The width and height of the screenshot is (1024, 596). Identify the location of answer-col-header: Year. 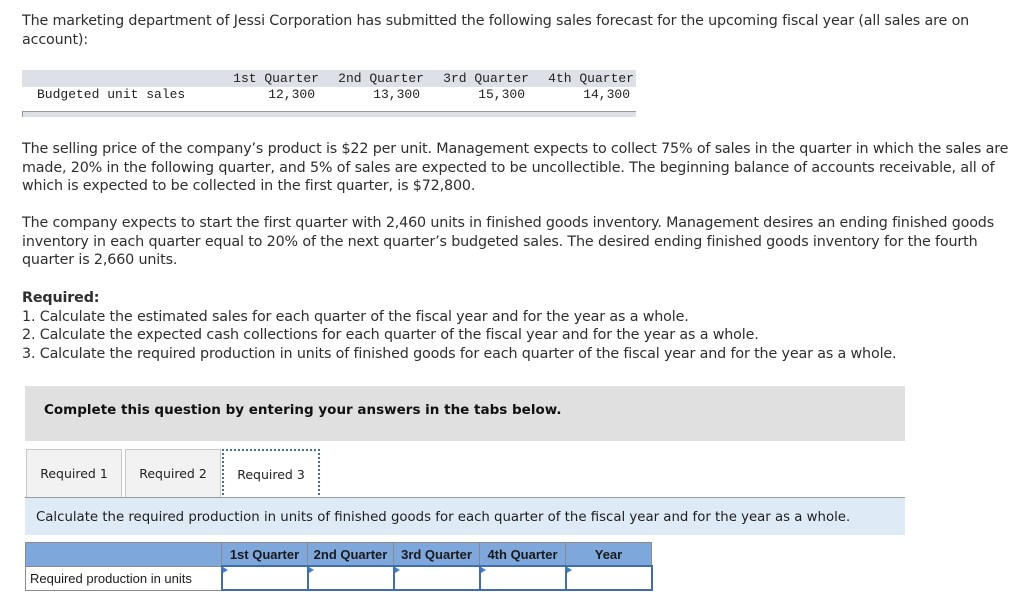
(608, 554).